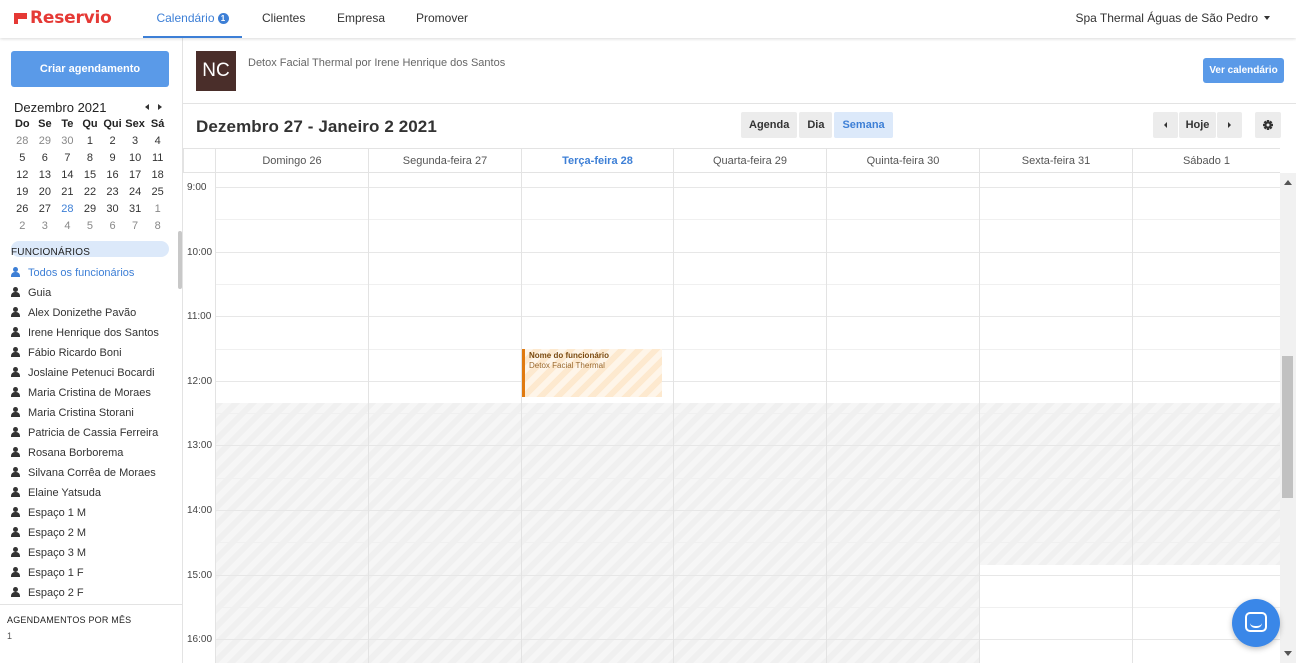 The height and width of the screenshot is (663, 1296). I want to click on next-month-icon, so click(160, 107).